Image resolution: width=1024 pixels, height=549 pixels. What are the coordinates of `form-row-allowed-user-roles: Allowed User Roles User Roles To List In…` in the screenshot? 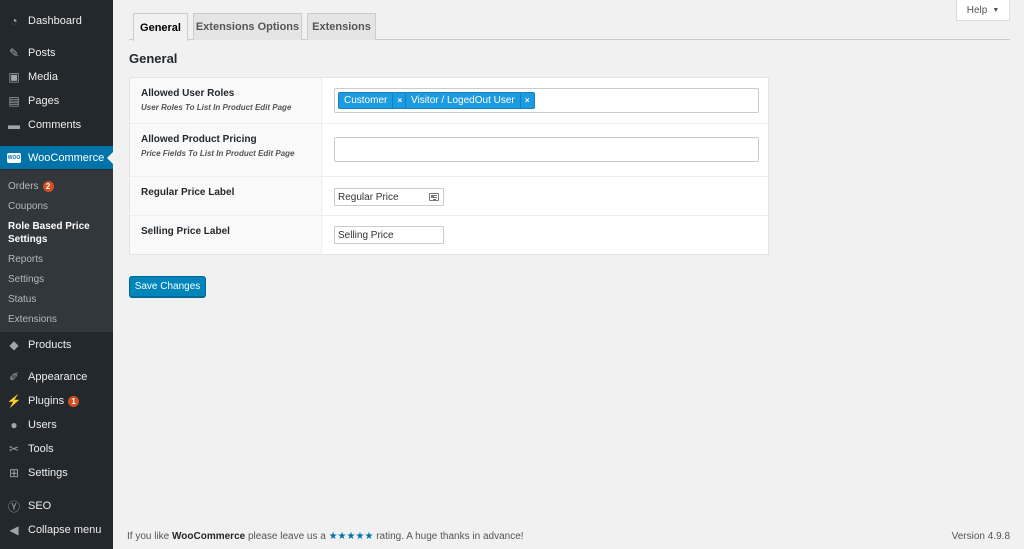 It's located at (449, 101).